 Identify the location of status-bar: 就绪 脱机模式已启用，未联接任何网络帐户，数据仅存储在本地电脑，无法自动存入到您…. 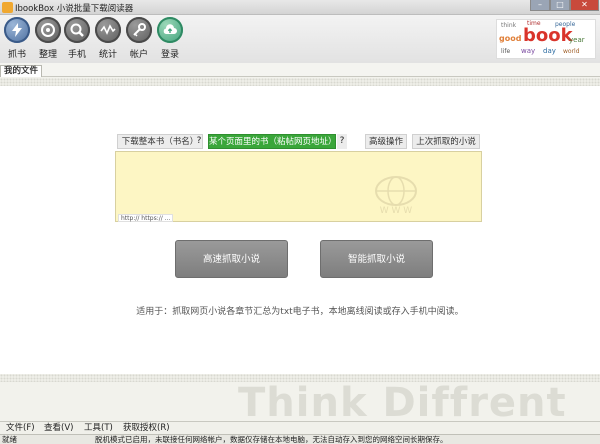
(300, 439).